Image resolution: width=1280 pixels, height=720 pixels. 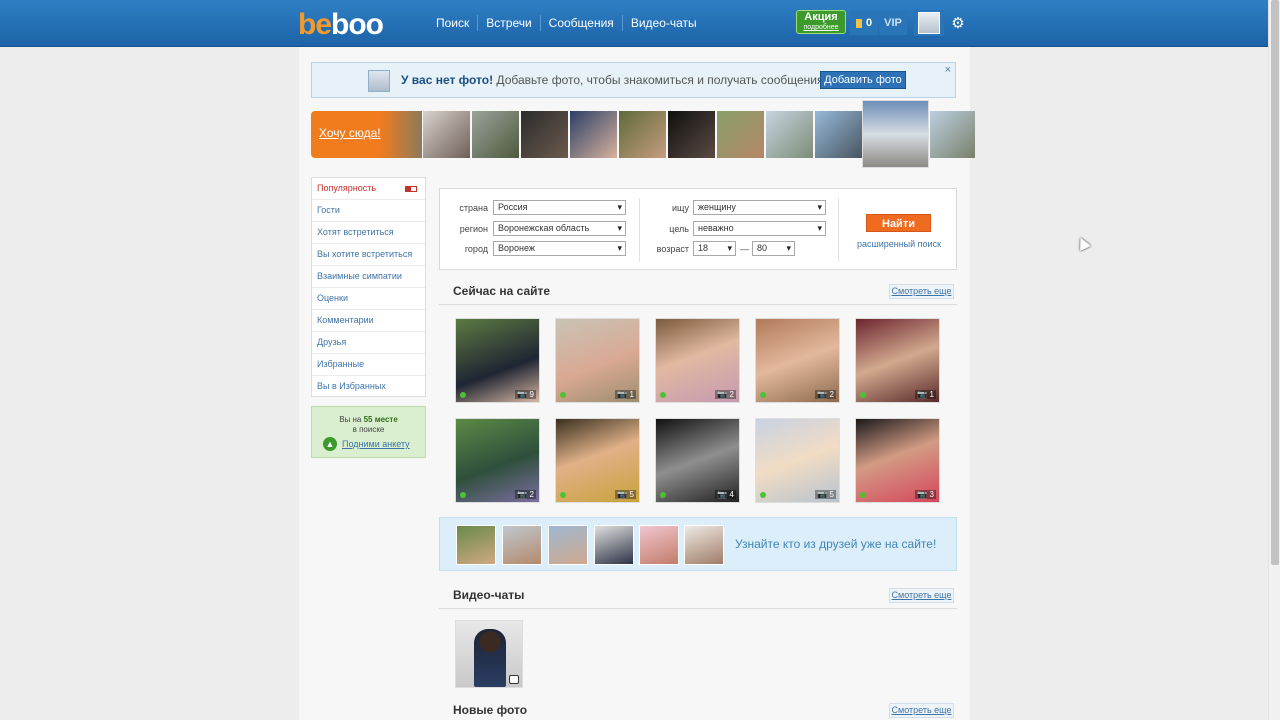 I want to click on online-profile-card: 📷 4, so click(x=697, y=460).